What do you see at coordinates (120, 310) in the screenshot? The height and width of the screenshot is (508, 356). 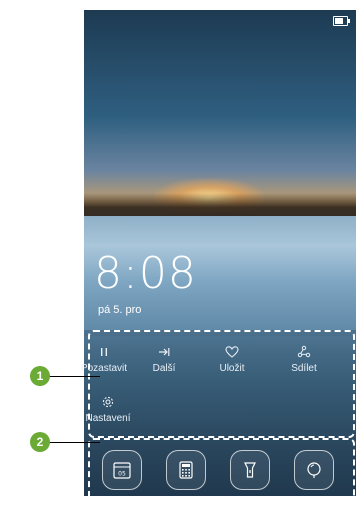 I see `lock-date: pá 5. pro` at bounding box center [120, 310].